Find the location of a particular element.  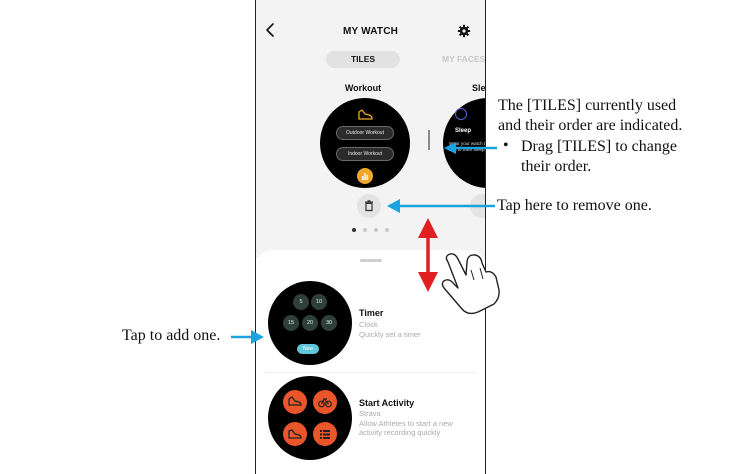

remove-tile-button is located at coordinates (369, 206).